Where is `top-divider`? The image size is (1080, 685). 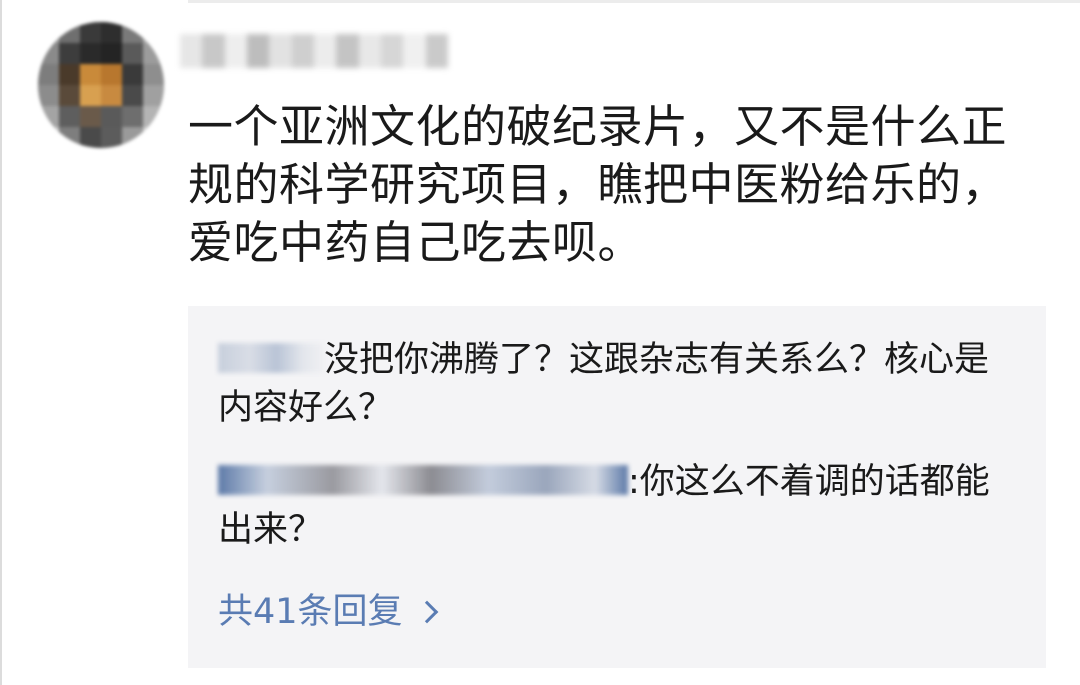 top-divider is located at coordinates (634, 1).